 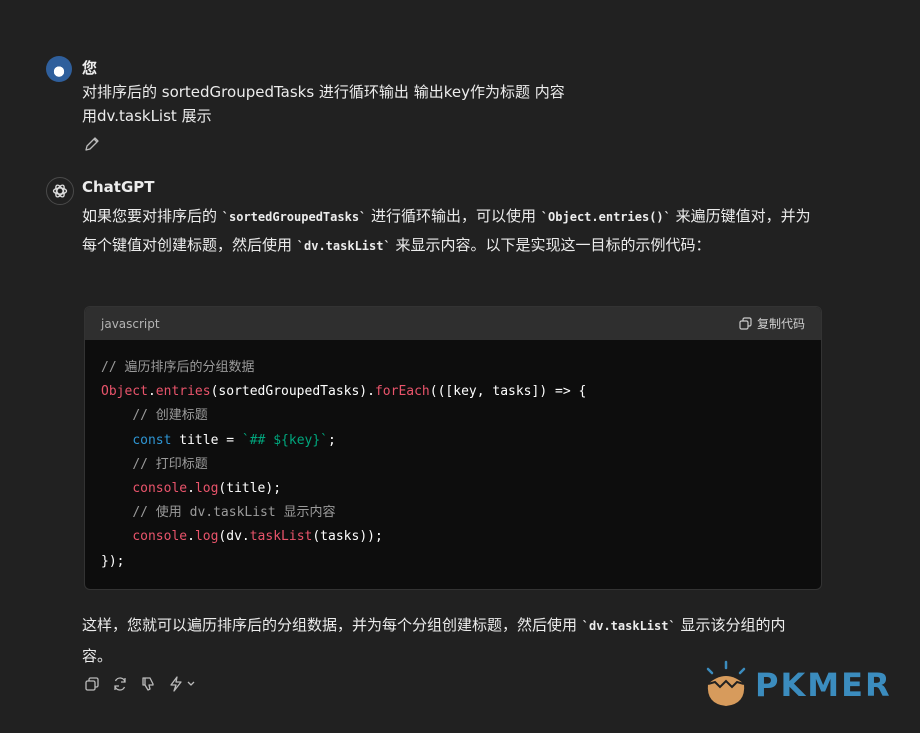 What do you see at coordinates (120, 684) in the screenshot?
I see `regenerate-icon` at bounding box center [120, 684].